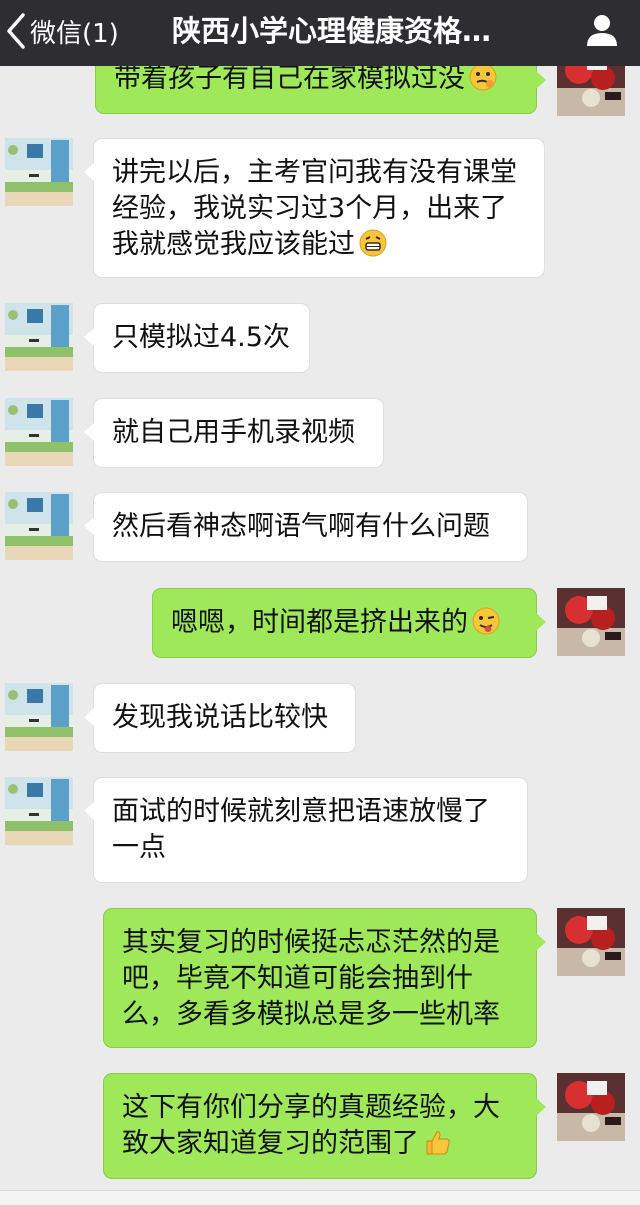 This screenshot has height=1205, width=640. I want to click on message-bubble-incoming: 面试的时候就刻意把语速放慢了一点, so click(306, 830).